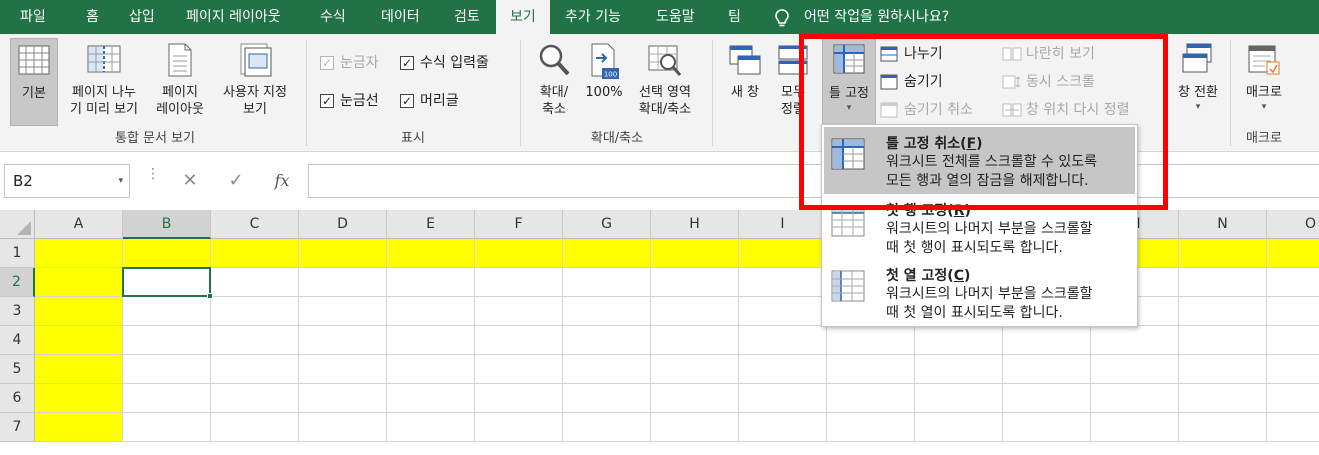  Describe the element at coordinates (1223, 282) in the screenshot. I see `cell-n2` at that location.